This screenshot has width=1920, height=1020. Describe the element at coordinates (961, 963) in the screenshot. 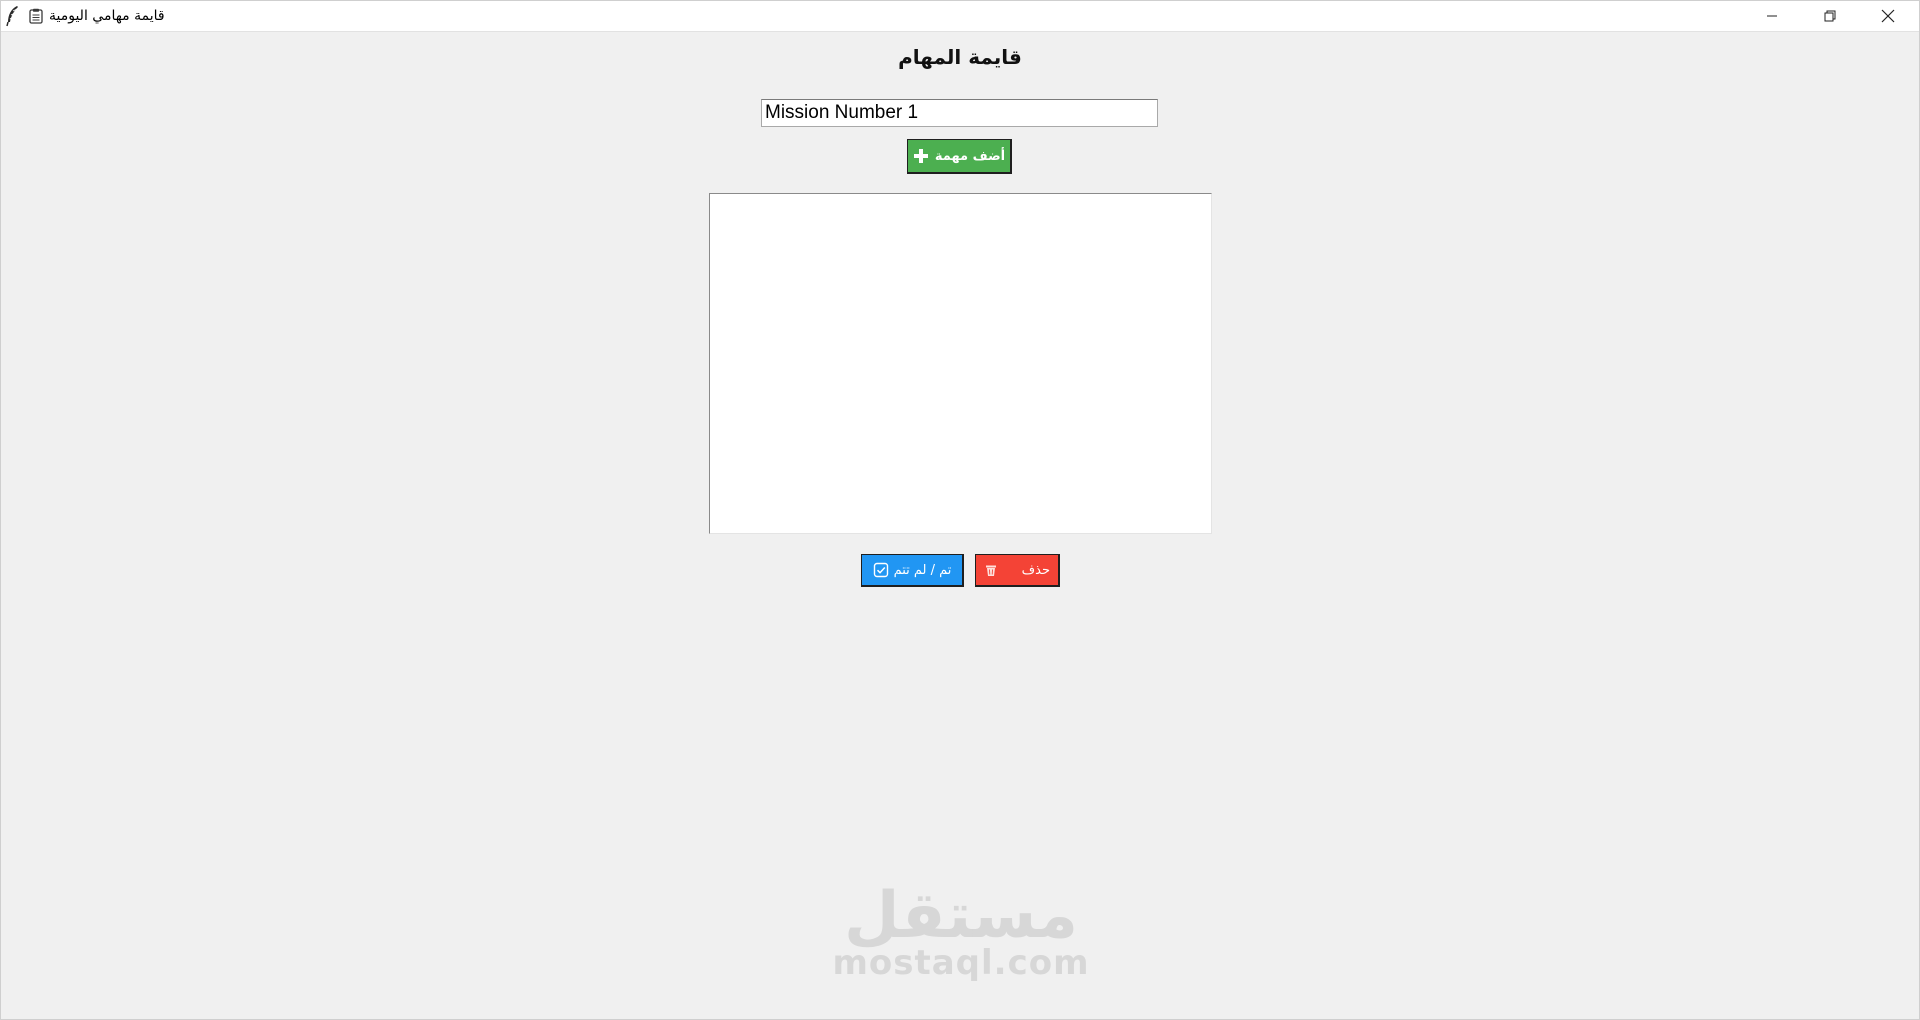

I see `watermark-latin: mostaql.com` at that location.